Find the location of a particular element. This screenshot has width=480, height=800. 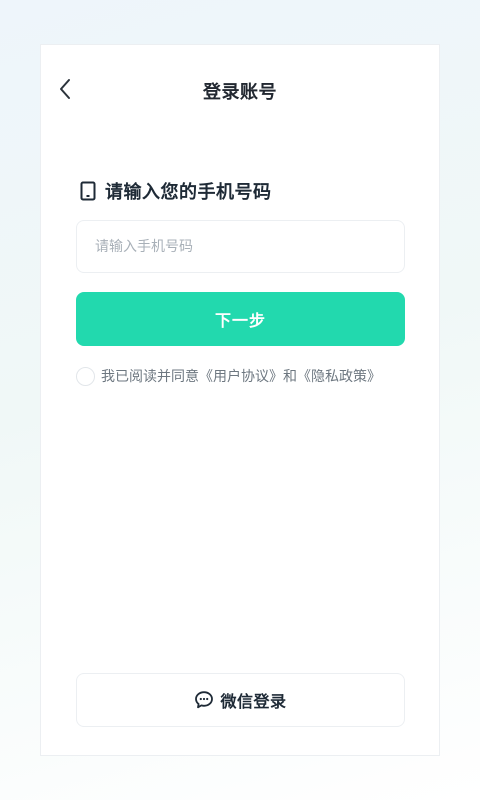

header: 登录账号 is located at coordinates (240, 90).